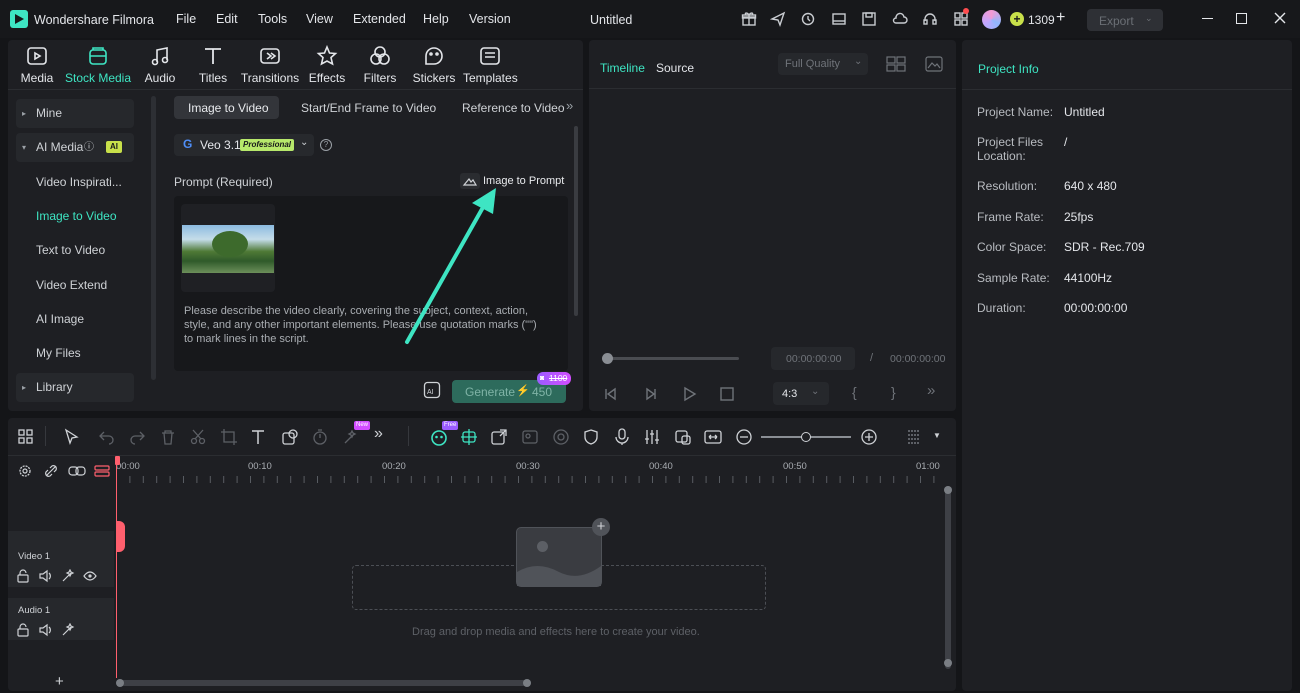 This screenshot has width=1300, height=693. I want to click on mask-icon, so click(290, 437).